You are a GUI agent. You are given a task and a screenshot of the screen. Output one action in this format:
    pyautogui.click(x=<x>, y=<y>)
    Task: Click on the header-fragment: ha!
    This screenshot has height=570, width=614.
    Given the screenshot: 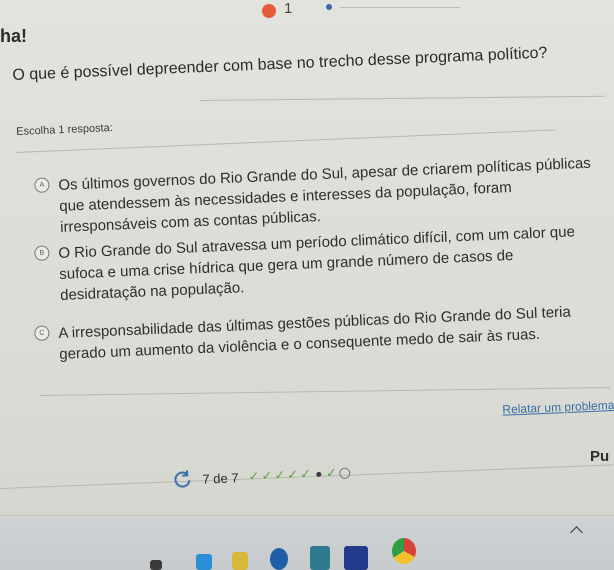 What is the action you would take?
    pyautogui.click(x=13, y=36)
    